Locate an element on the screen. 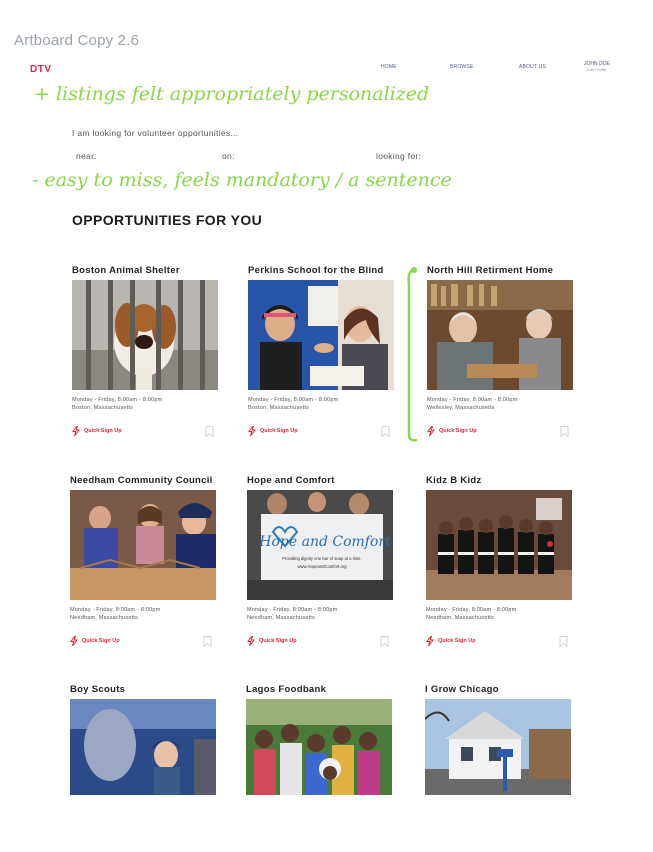 This screenshot has height=852, width=653. near-filter: near: is located at coordinates (86, 156).